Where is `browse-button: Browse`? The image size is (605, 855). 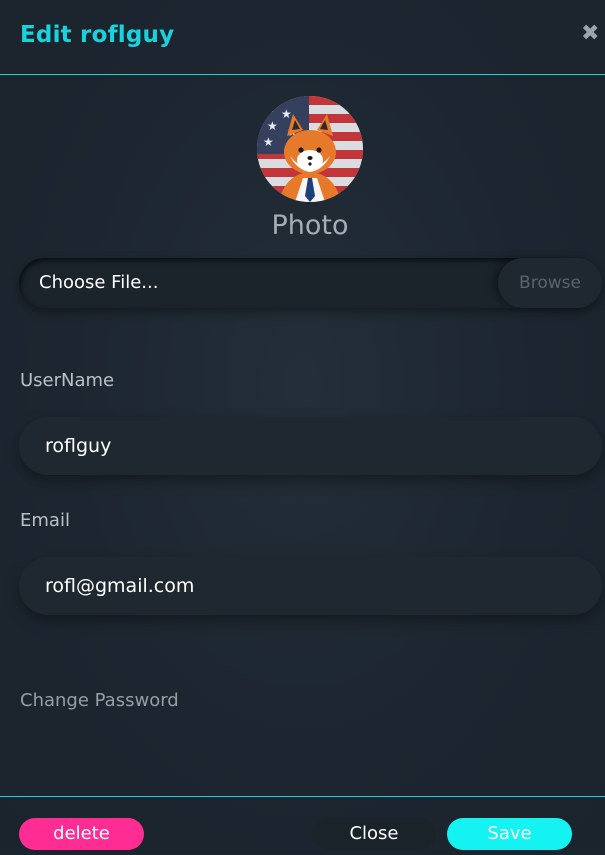 browse-button: Browse is located at coordinates (550, 283).